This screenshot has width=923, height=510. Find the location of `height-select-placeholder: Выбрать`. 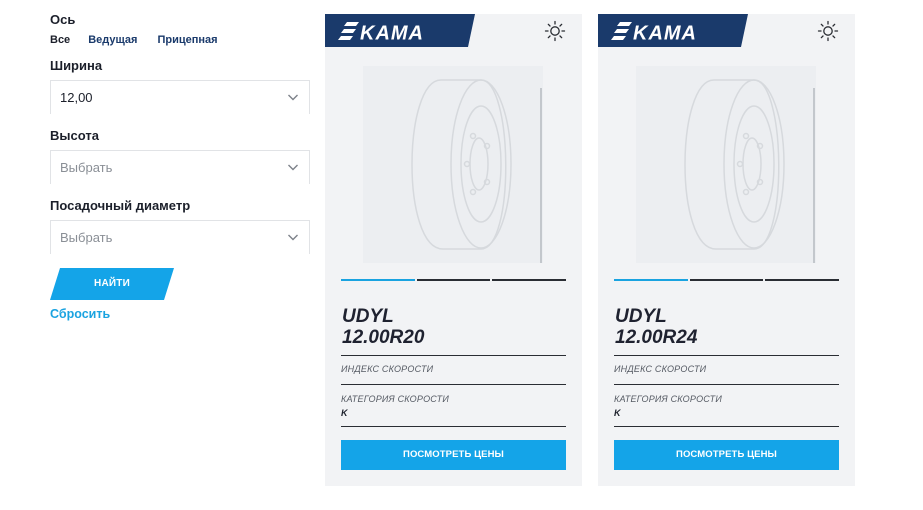

height-select-placeholder: Выбрать is located at coordinates (86, 167).